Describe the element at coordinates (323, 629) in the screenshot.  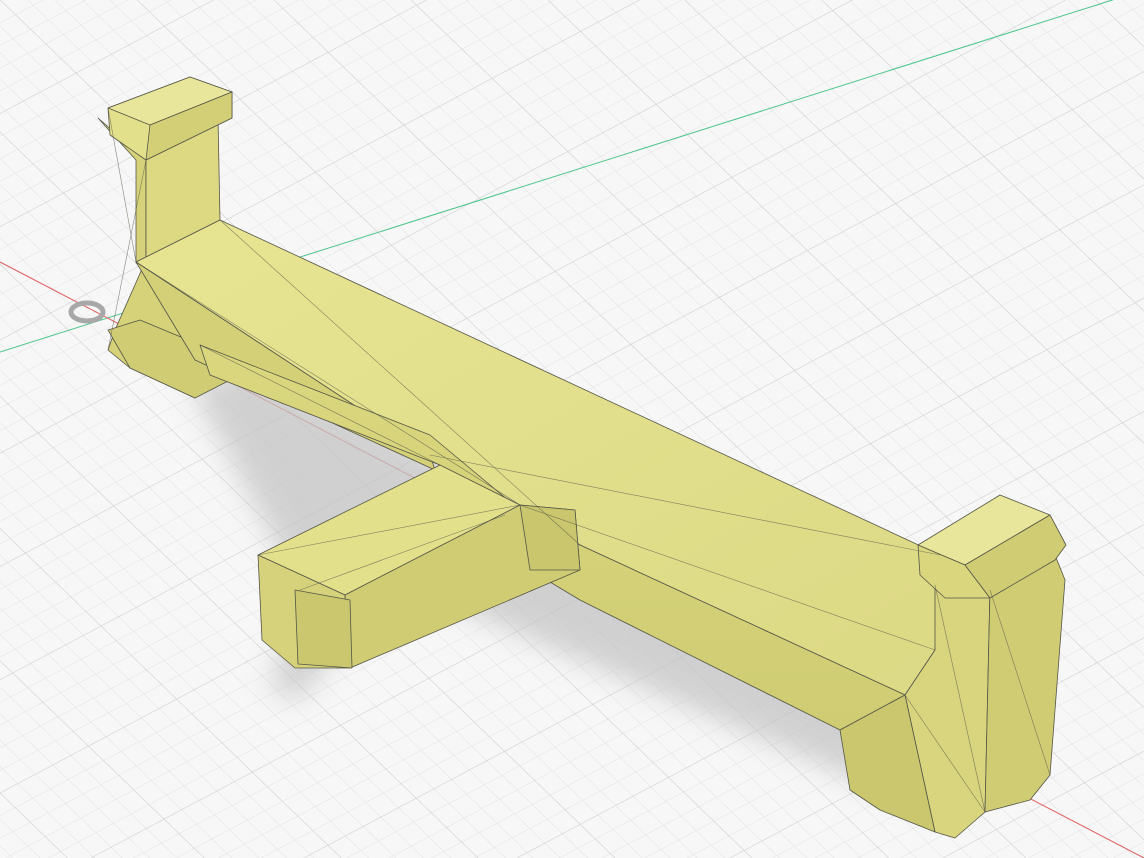
I see `center-stem-end-mesh` at that location.